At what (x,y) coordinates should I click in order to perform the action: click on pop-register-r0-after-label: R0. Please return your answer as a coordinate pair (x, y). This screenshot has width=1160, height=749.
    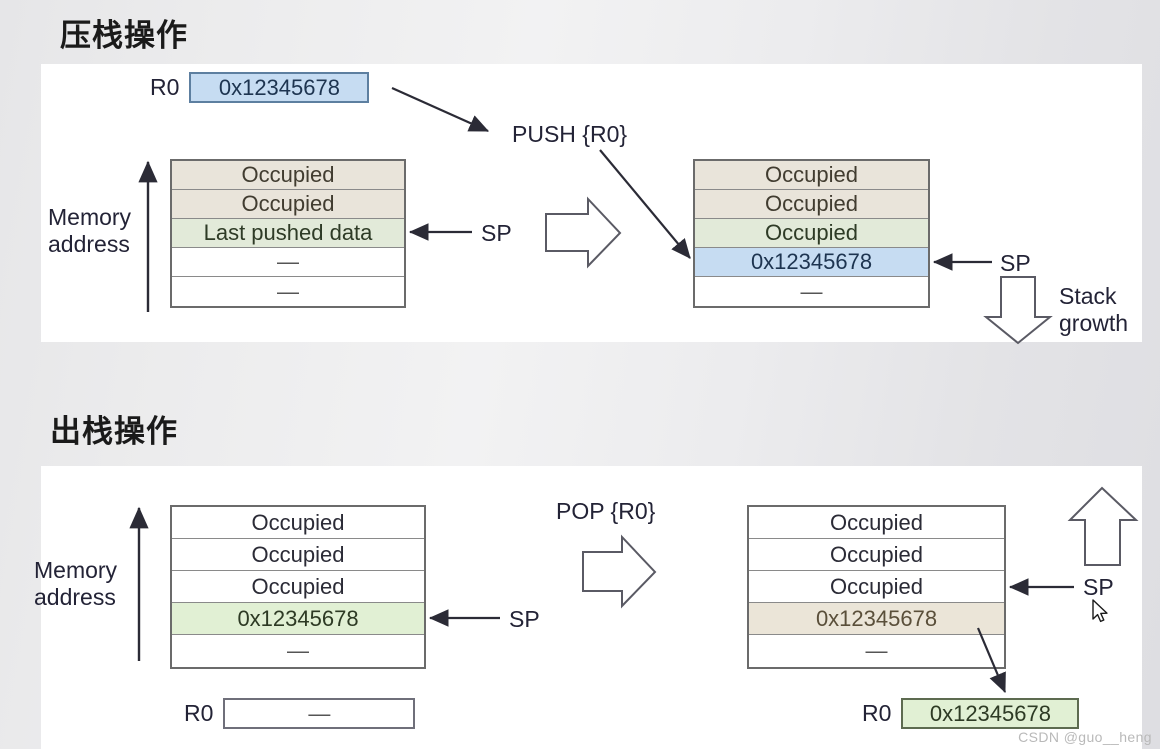
    Looking at the image, I should click on (877, 713).